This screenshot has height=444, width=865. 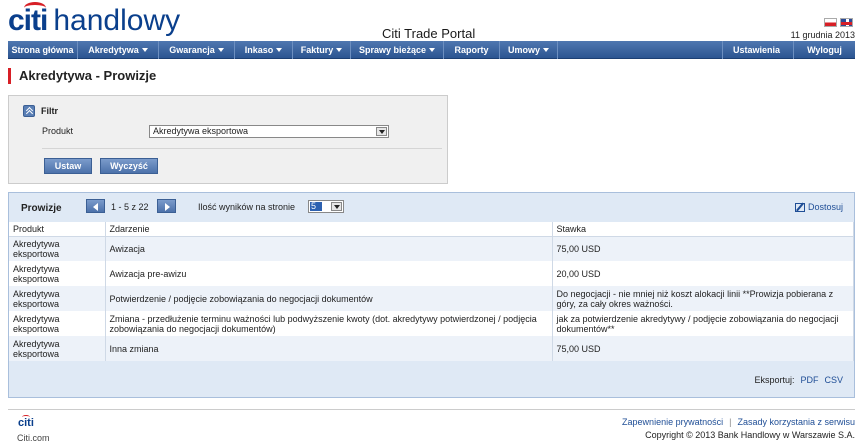 I want to click on nav-inkaso: Inkaso, so click(x=264, y=49).